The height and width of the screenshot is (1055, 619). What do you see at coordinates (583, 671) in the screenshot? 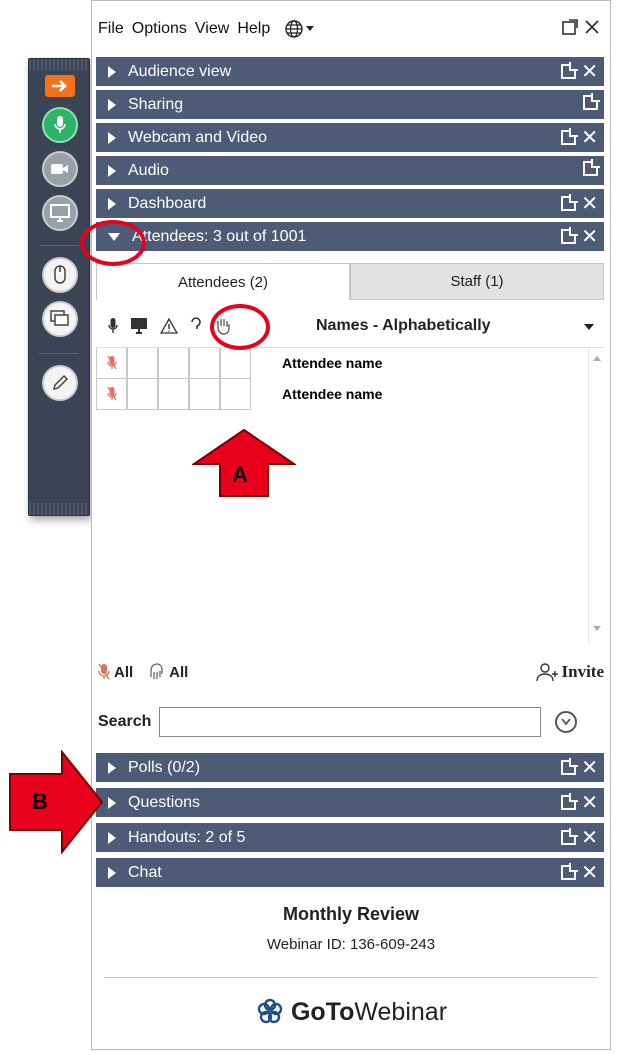
I see `invite-label: Invite` at bounding box center [583, 671].